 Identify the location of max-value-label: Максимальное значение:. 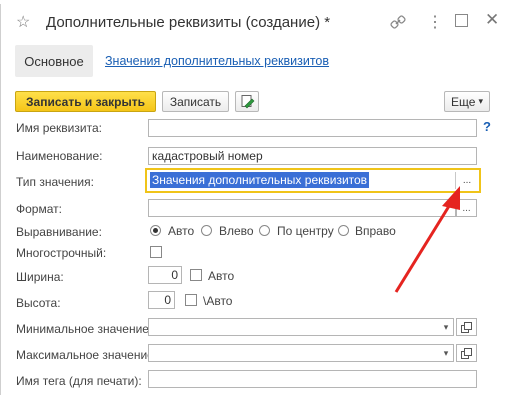
(87, 355).